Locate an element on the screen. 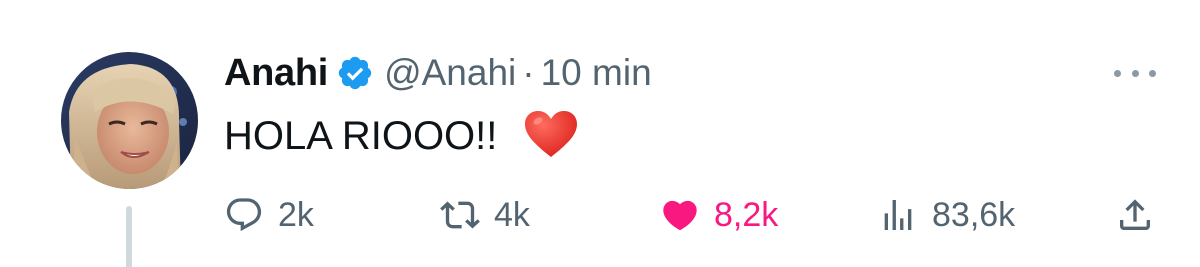  timestamp: 10 min is located at coordinates (596, 73).